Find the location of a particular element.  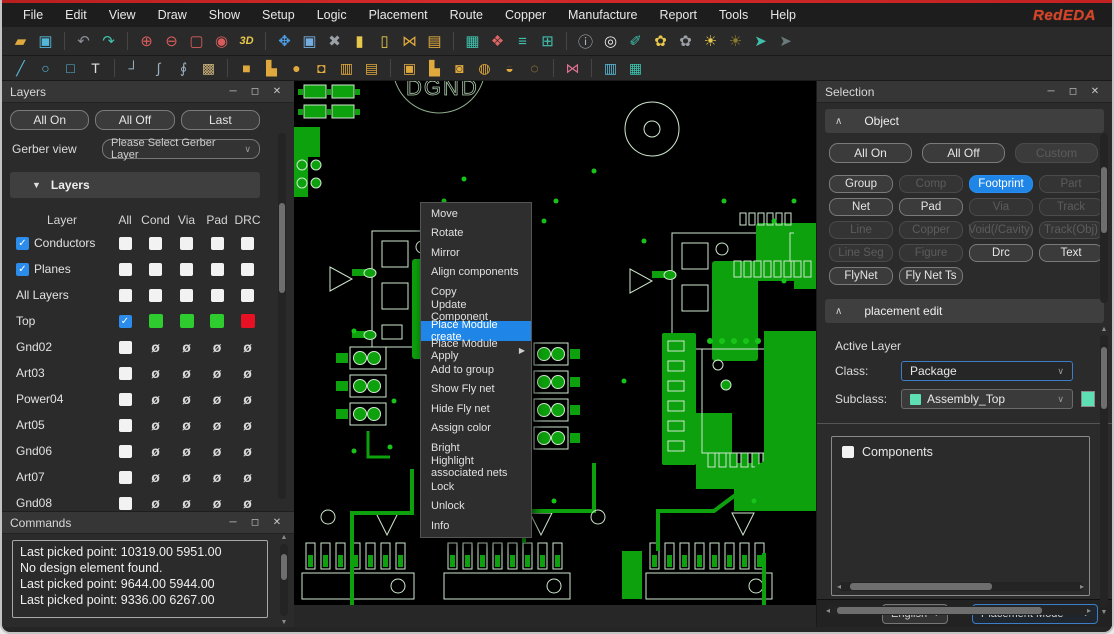

corner-tool-icon: ┘ is located at coordinates (133, 68).